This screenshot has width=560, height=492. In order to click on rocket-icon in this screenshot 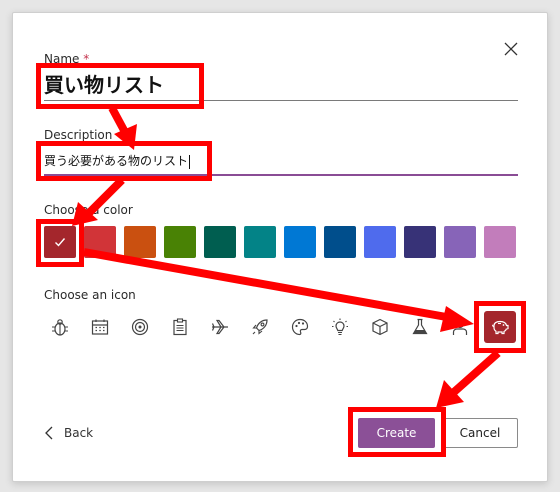, I will do `click(260, 327)`.